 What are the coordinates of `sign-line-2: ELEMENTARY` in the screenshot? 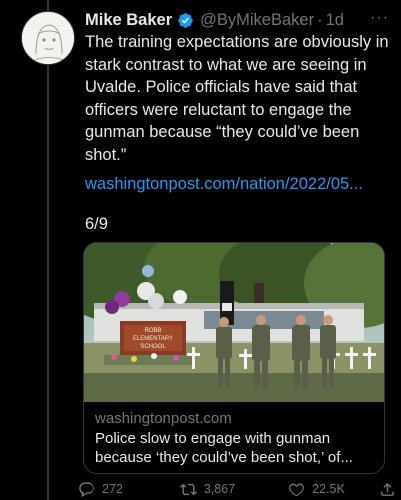 It's located at (153, 339).